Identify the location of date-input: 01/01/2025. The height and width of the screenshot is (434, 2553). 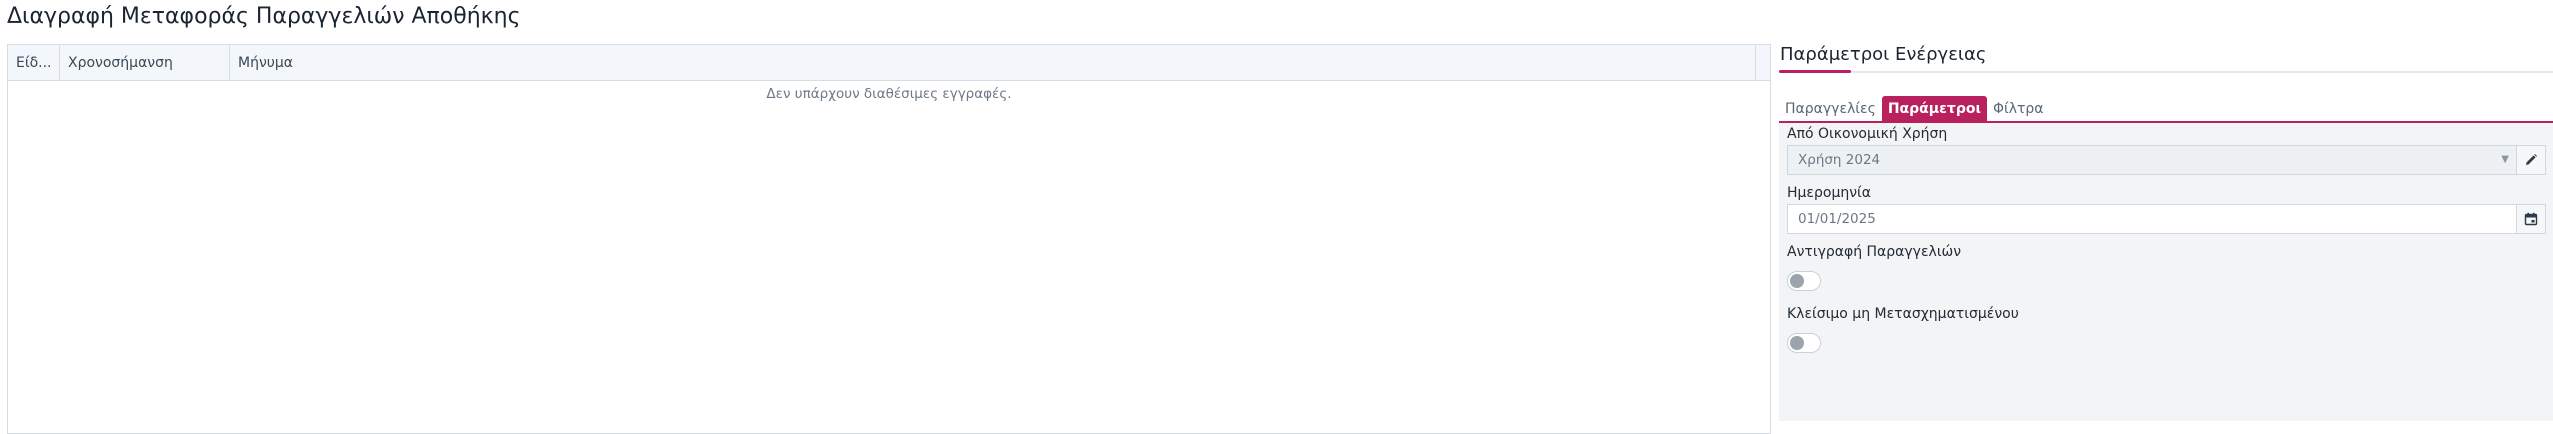
(2166, 219).